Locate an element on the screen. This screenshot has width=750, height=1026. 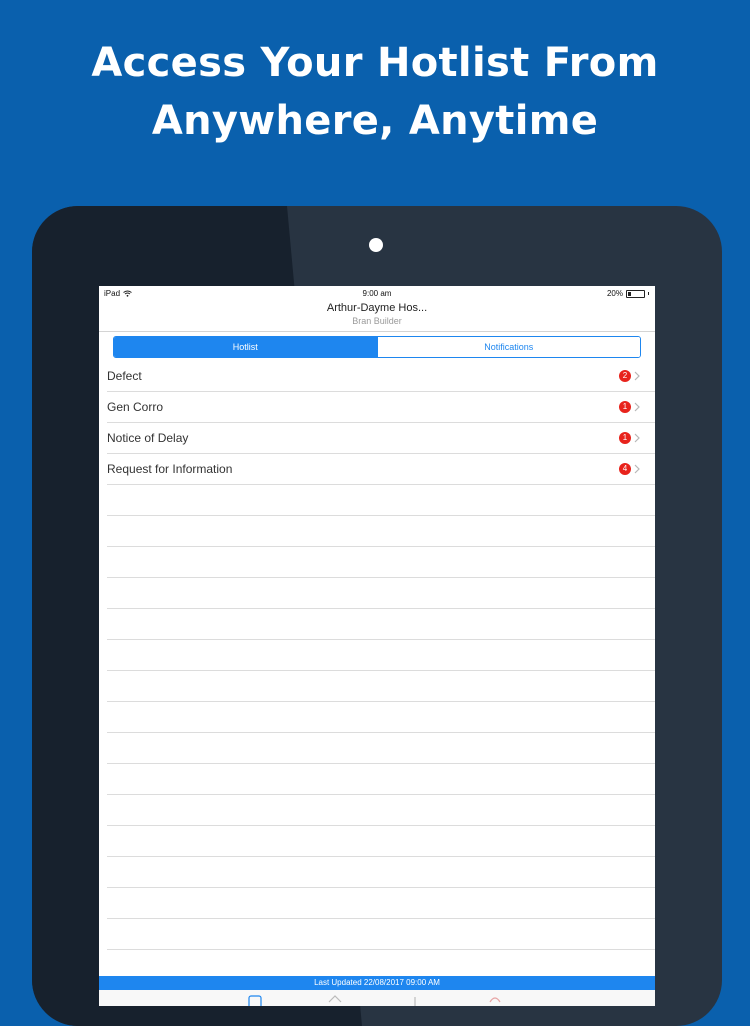
list-item-label: Notice of Delay is located at coordinates (148, 438).